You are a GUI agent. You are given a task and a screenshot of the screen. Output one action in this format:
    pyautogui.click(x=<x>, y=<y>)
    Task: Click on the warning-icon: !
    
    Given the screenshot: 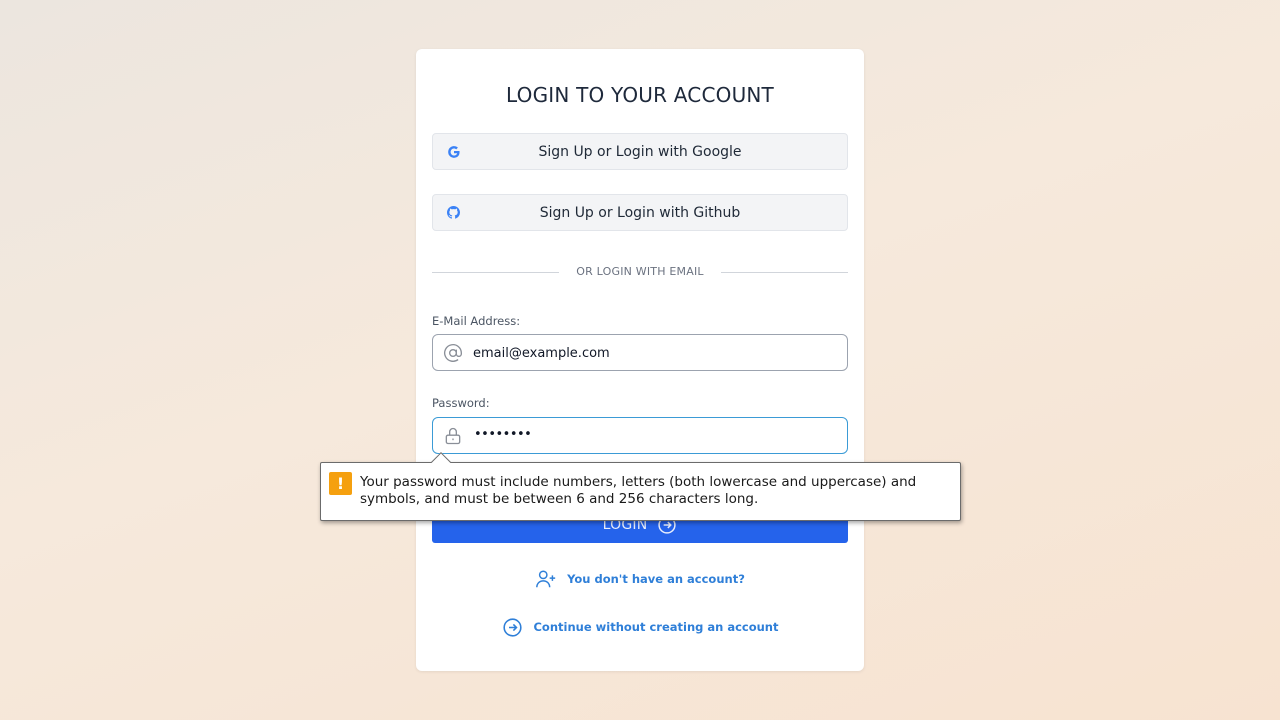 What is the action you would take?
    pyautogui.click(x=340, y=483)
    